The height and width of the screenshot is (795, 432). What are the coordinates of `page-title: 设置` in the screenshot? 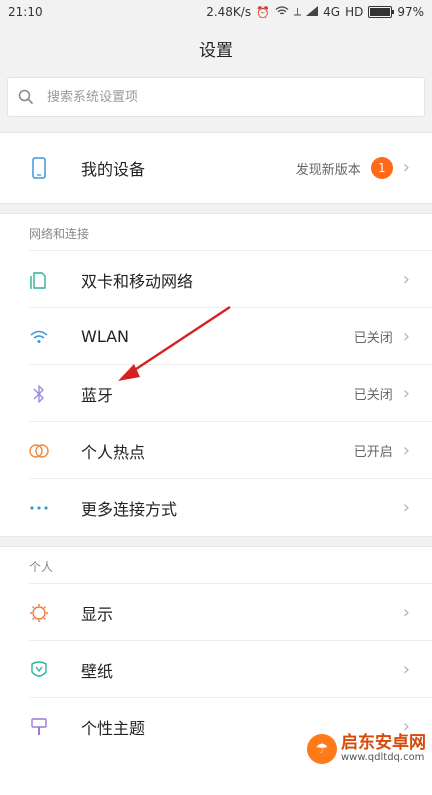 It's located at (216, 50).